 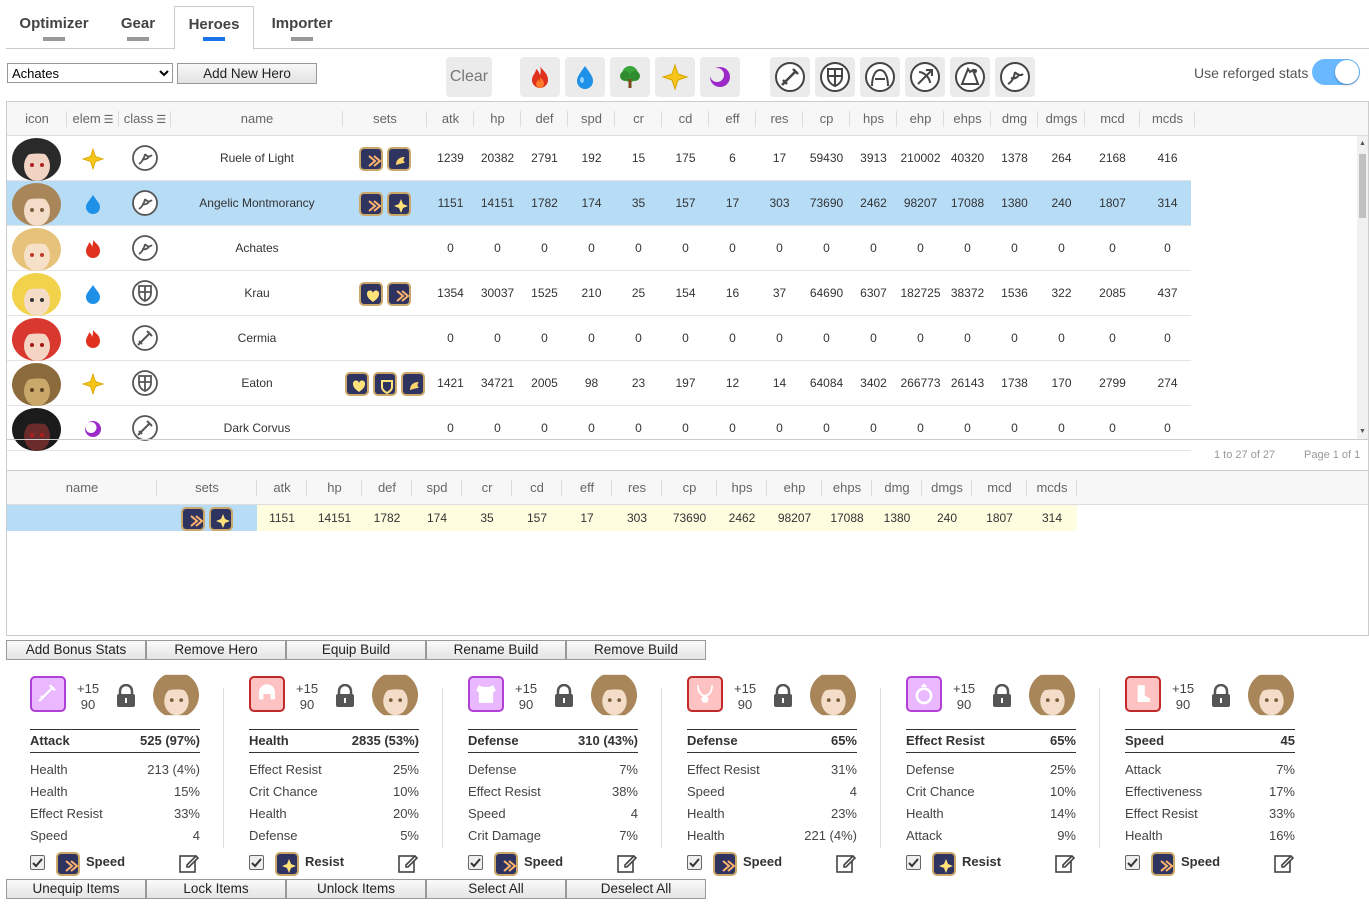 What do you see at coordinates (93, 119) in the screenshot?
I see `column-header-elem: elem ☰` at bounding box center [93, 119].